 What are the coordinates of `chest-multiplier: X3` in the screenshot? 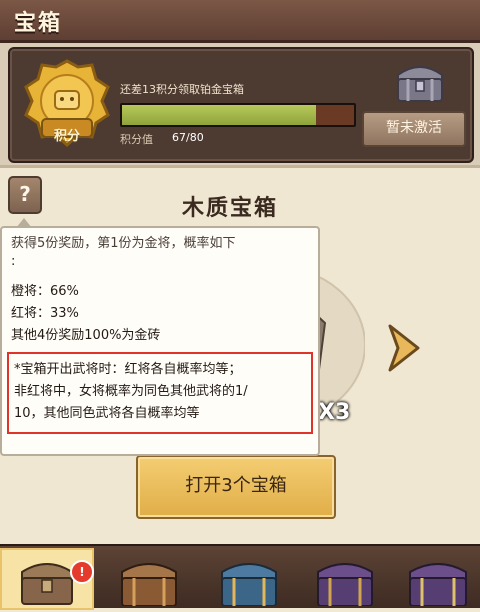 It's located at (334, 412).